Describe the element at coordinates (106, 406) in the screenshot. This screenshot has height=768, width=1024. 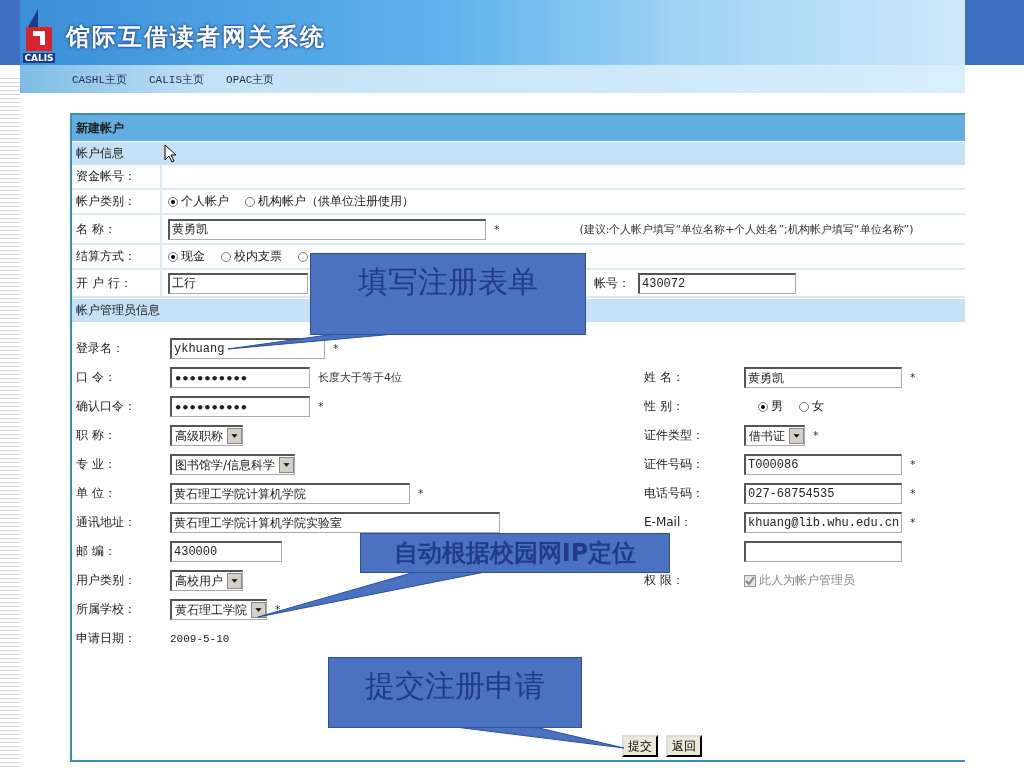
I see `field-label: 确认口令：` at that location.